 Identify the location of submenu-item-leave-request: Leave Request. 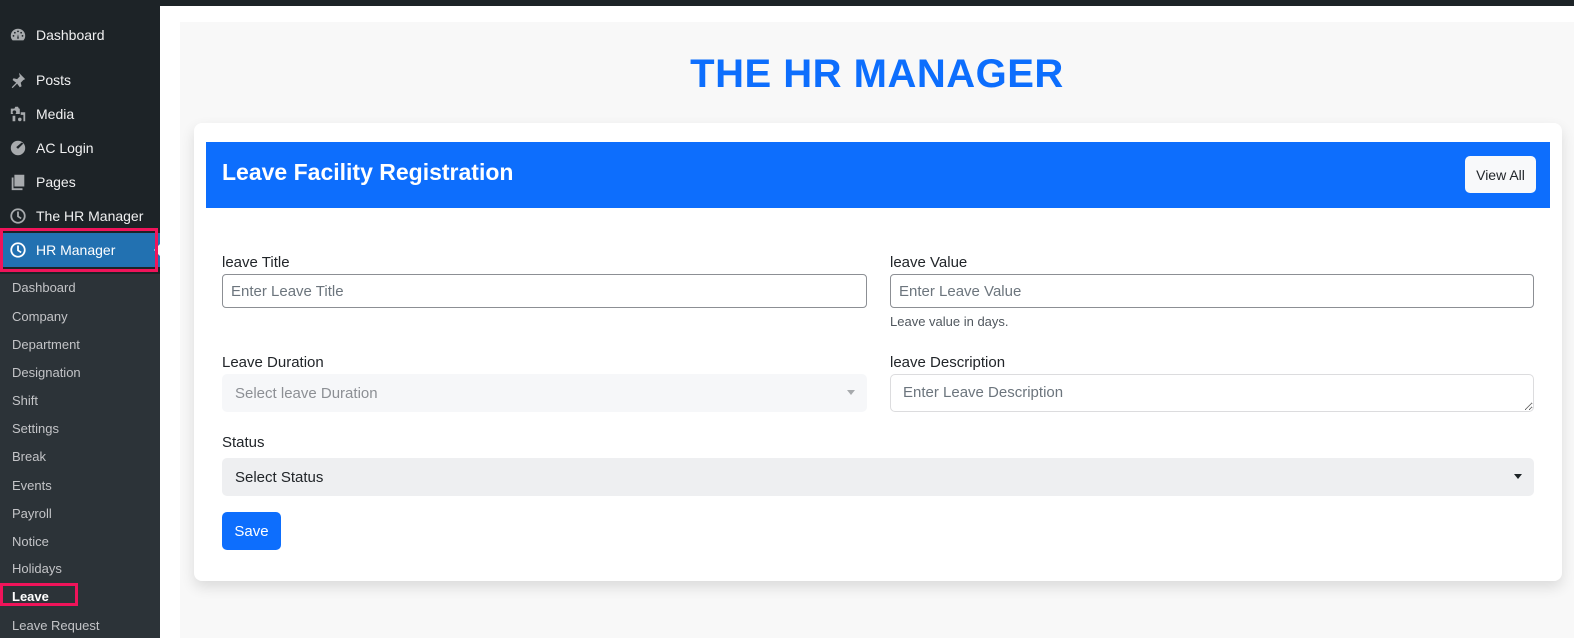
(55, 626).